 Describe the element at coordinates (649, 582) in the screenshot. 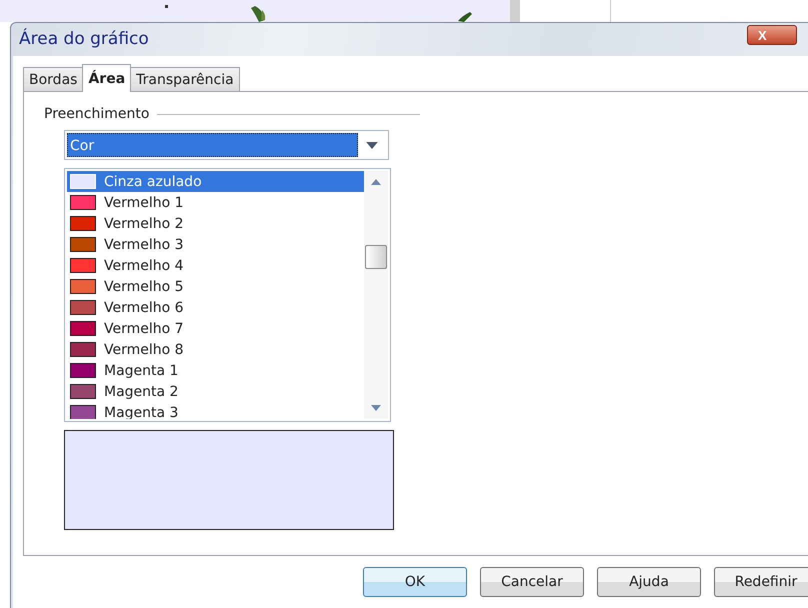

I see `dialog-button: Ajuda` at that location.